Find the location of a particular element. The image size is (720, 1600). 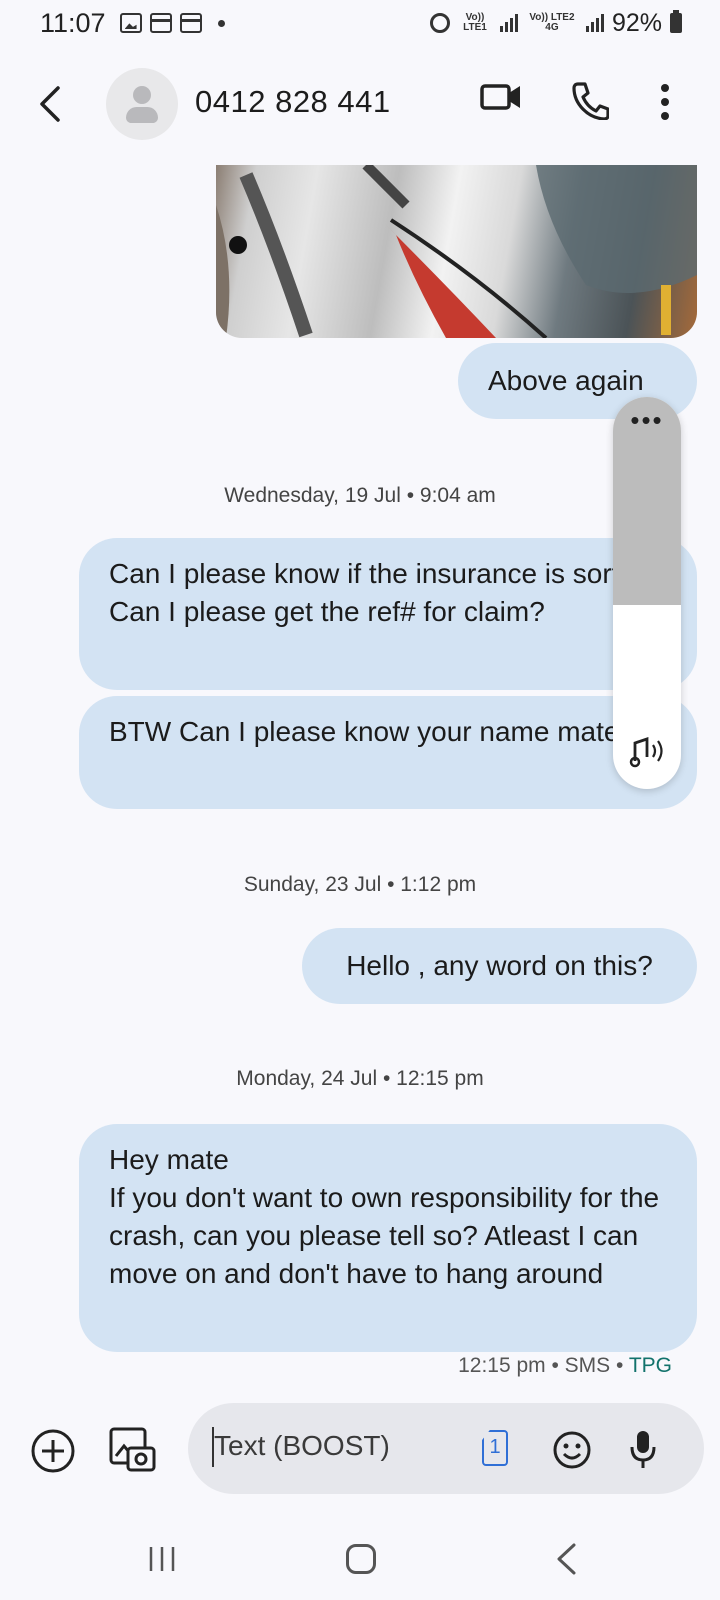

battery-percent: 92% is located at coordinates (636, 22).